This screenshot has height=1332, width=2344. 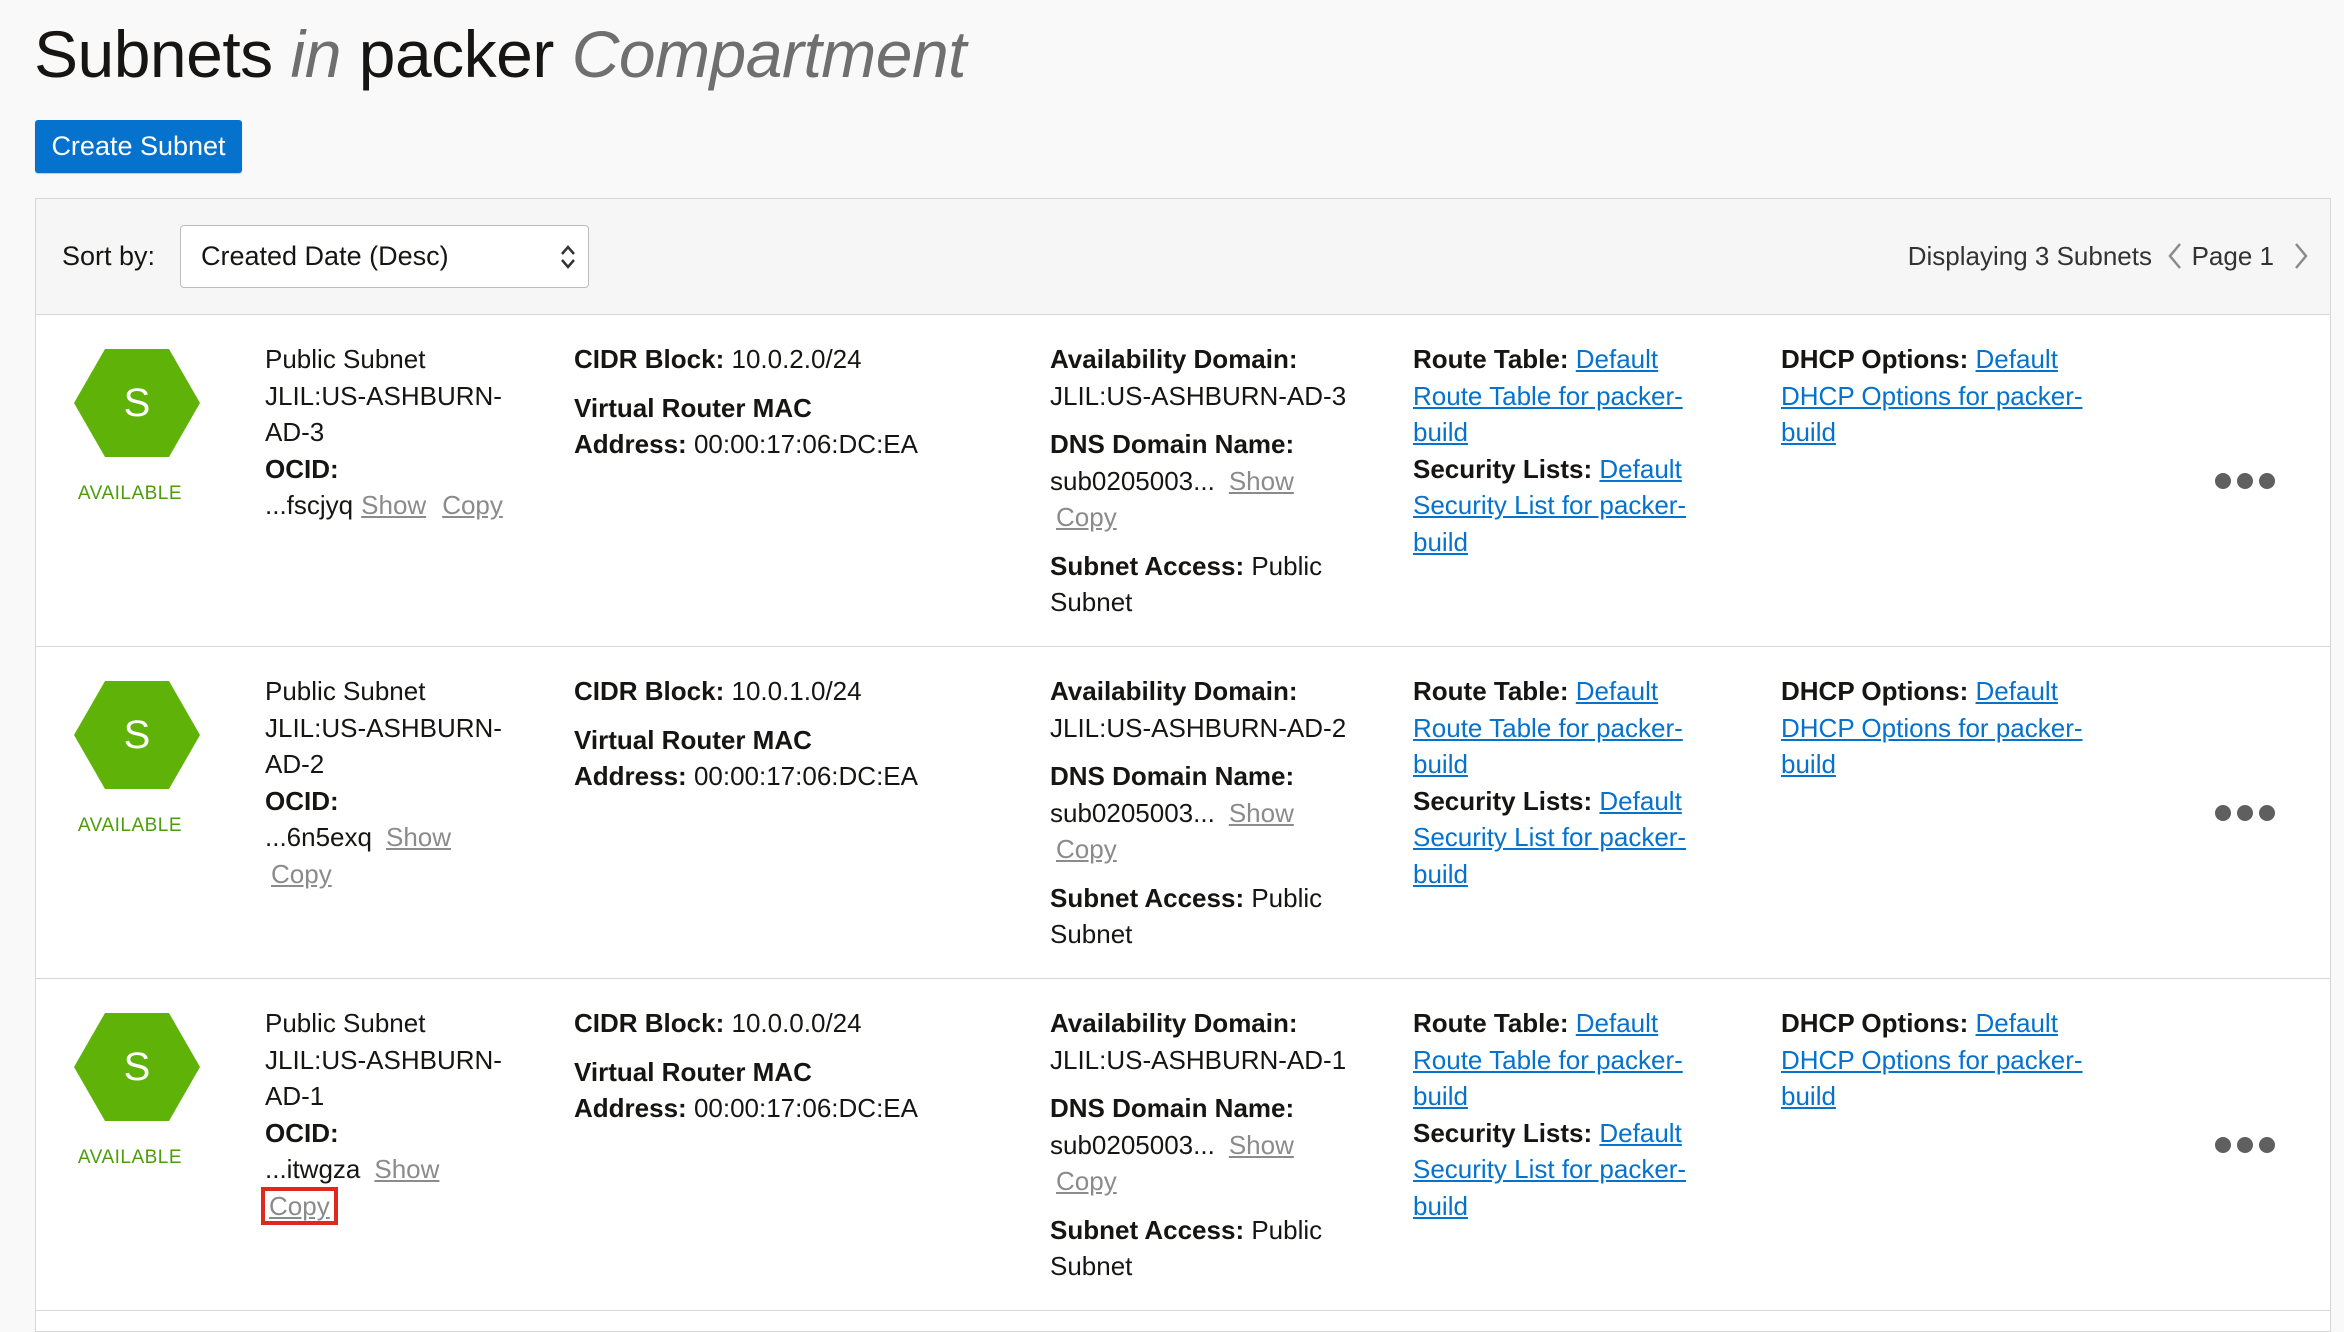 I want to click on subnet-name-line2: JLIL:US-ASHBURN-, so click(x=383, y=727).